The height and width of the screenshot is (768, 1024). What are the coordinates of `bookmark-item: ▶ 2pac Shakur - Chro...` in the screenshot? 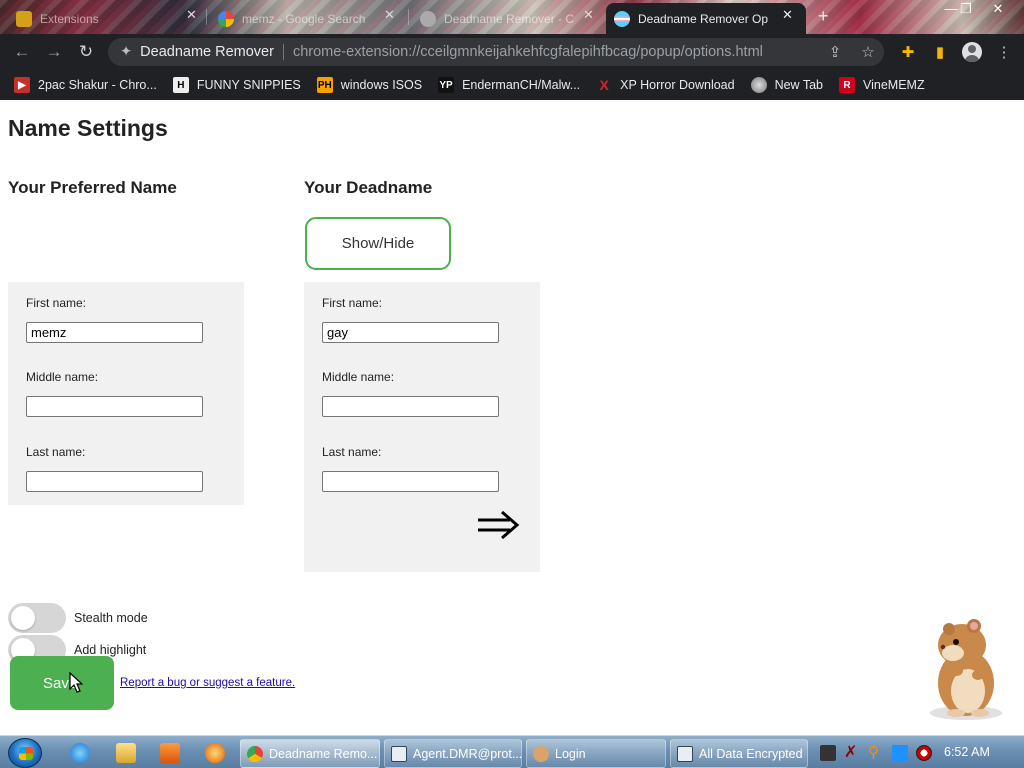 It's located at (85, 85).